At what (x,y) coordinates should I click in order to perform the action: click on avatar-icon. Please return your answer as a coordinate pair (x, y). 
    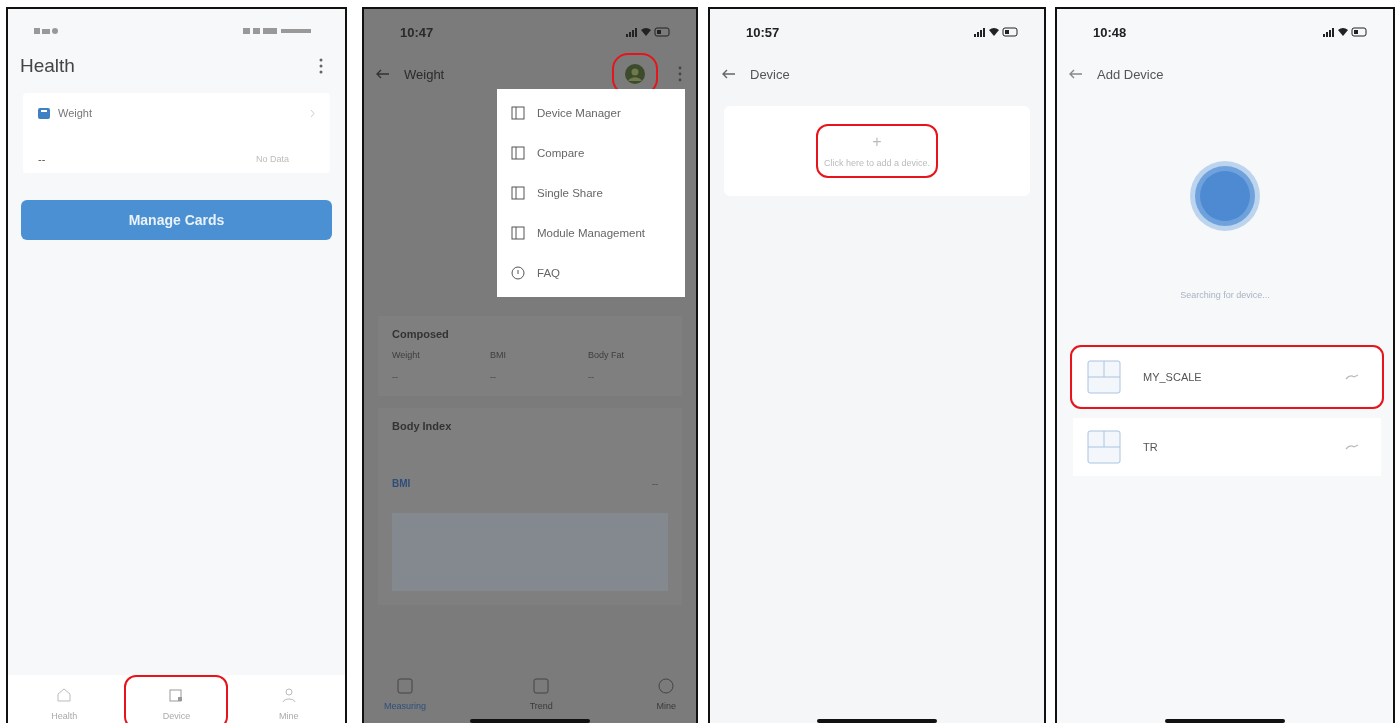
    Looking at the image, I should click on (635, 74).